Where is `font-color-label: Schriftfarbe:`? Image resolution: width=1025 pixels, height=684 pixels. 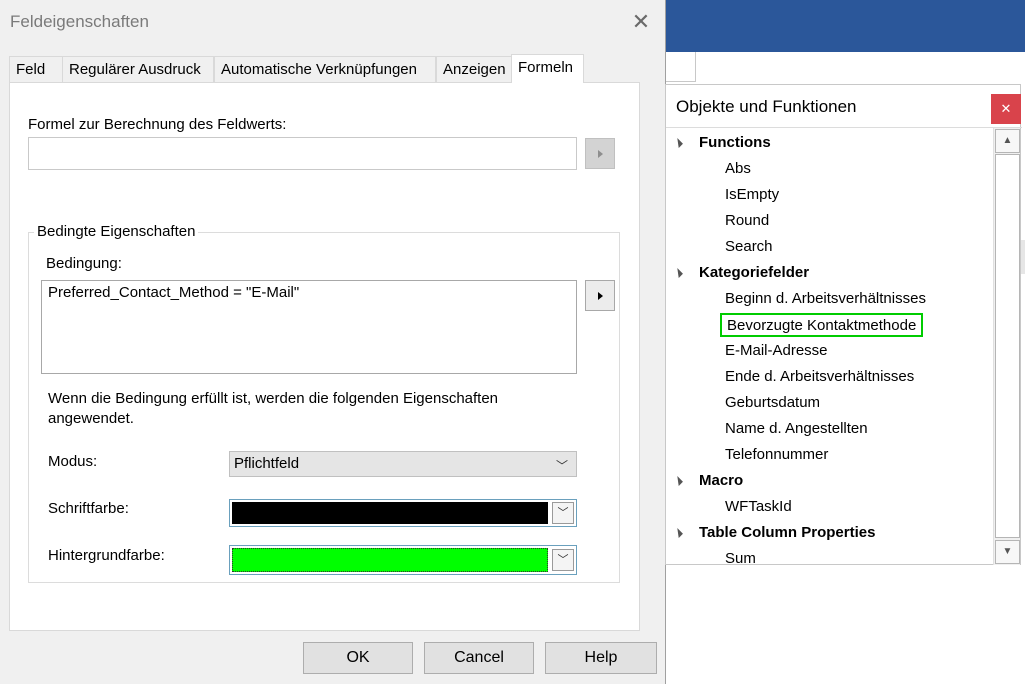 font-color-label: Schriftfarbe: is located at coordinates (88, 508).